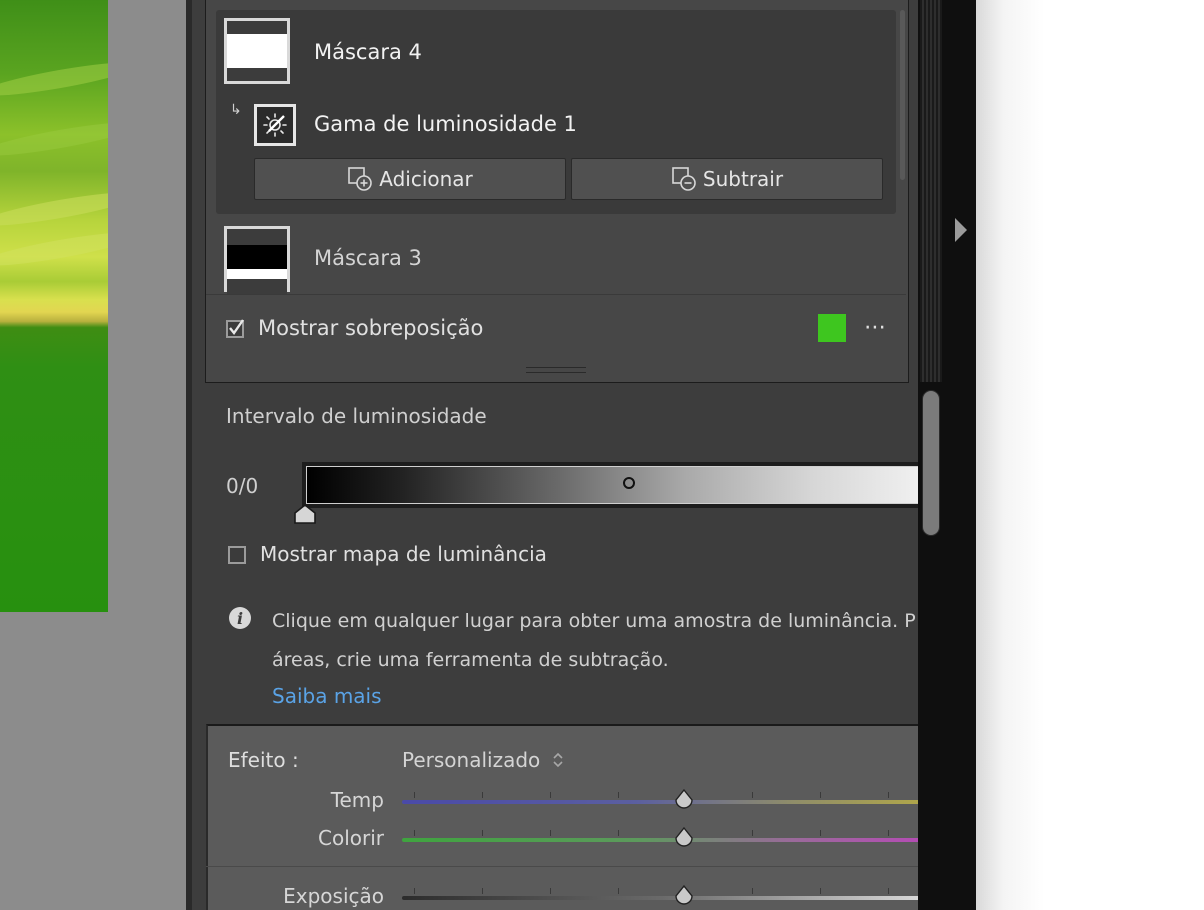 The height and width of the screenshot is (910, 1204). What do you see at coordinates (556, 294) in the screenshot?
I see `mask-list-divider` at bounding box center [556, 294].